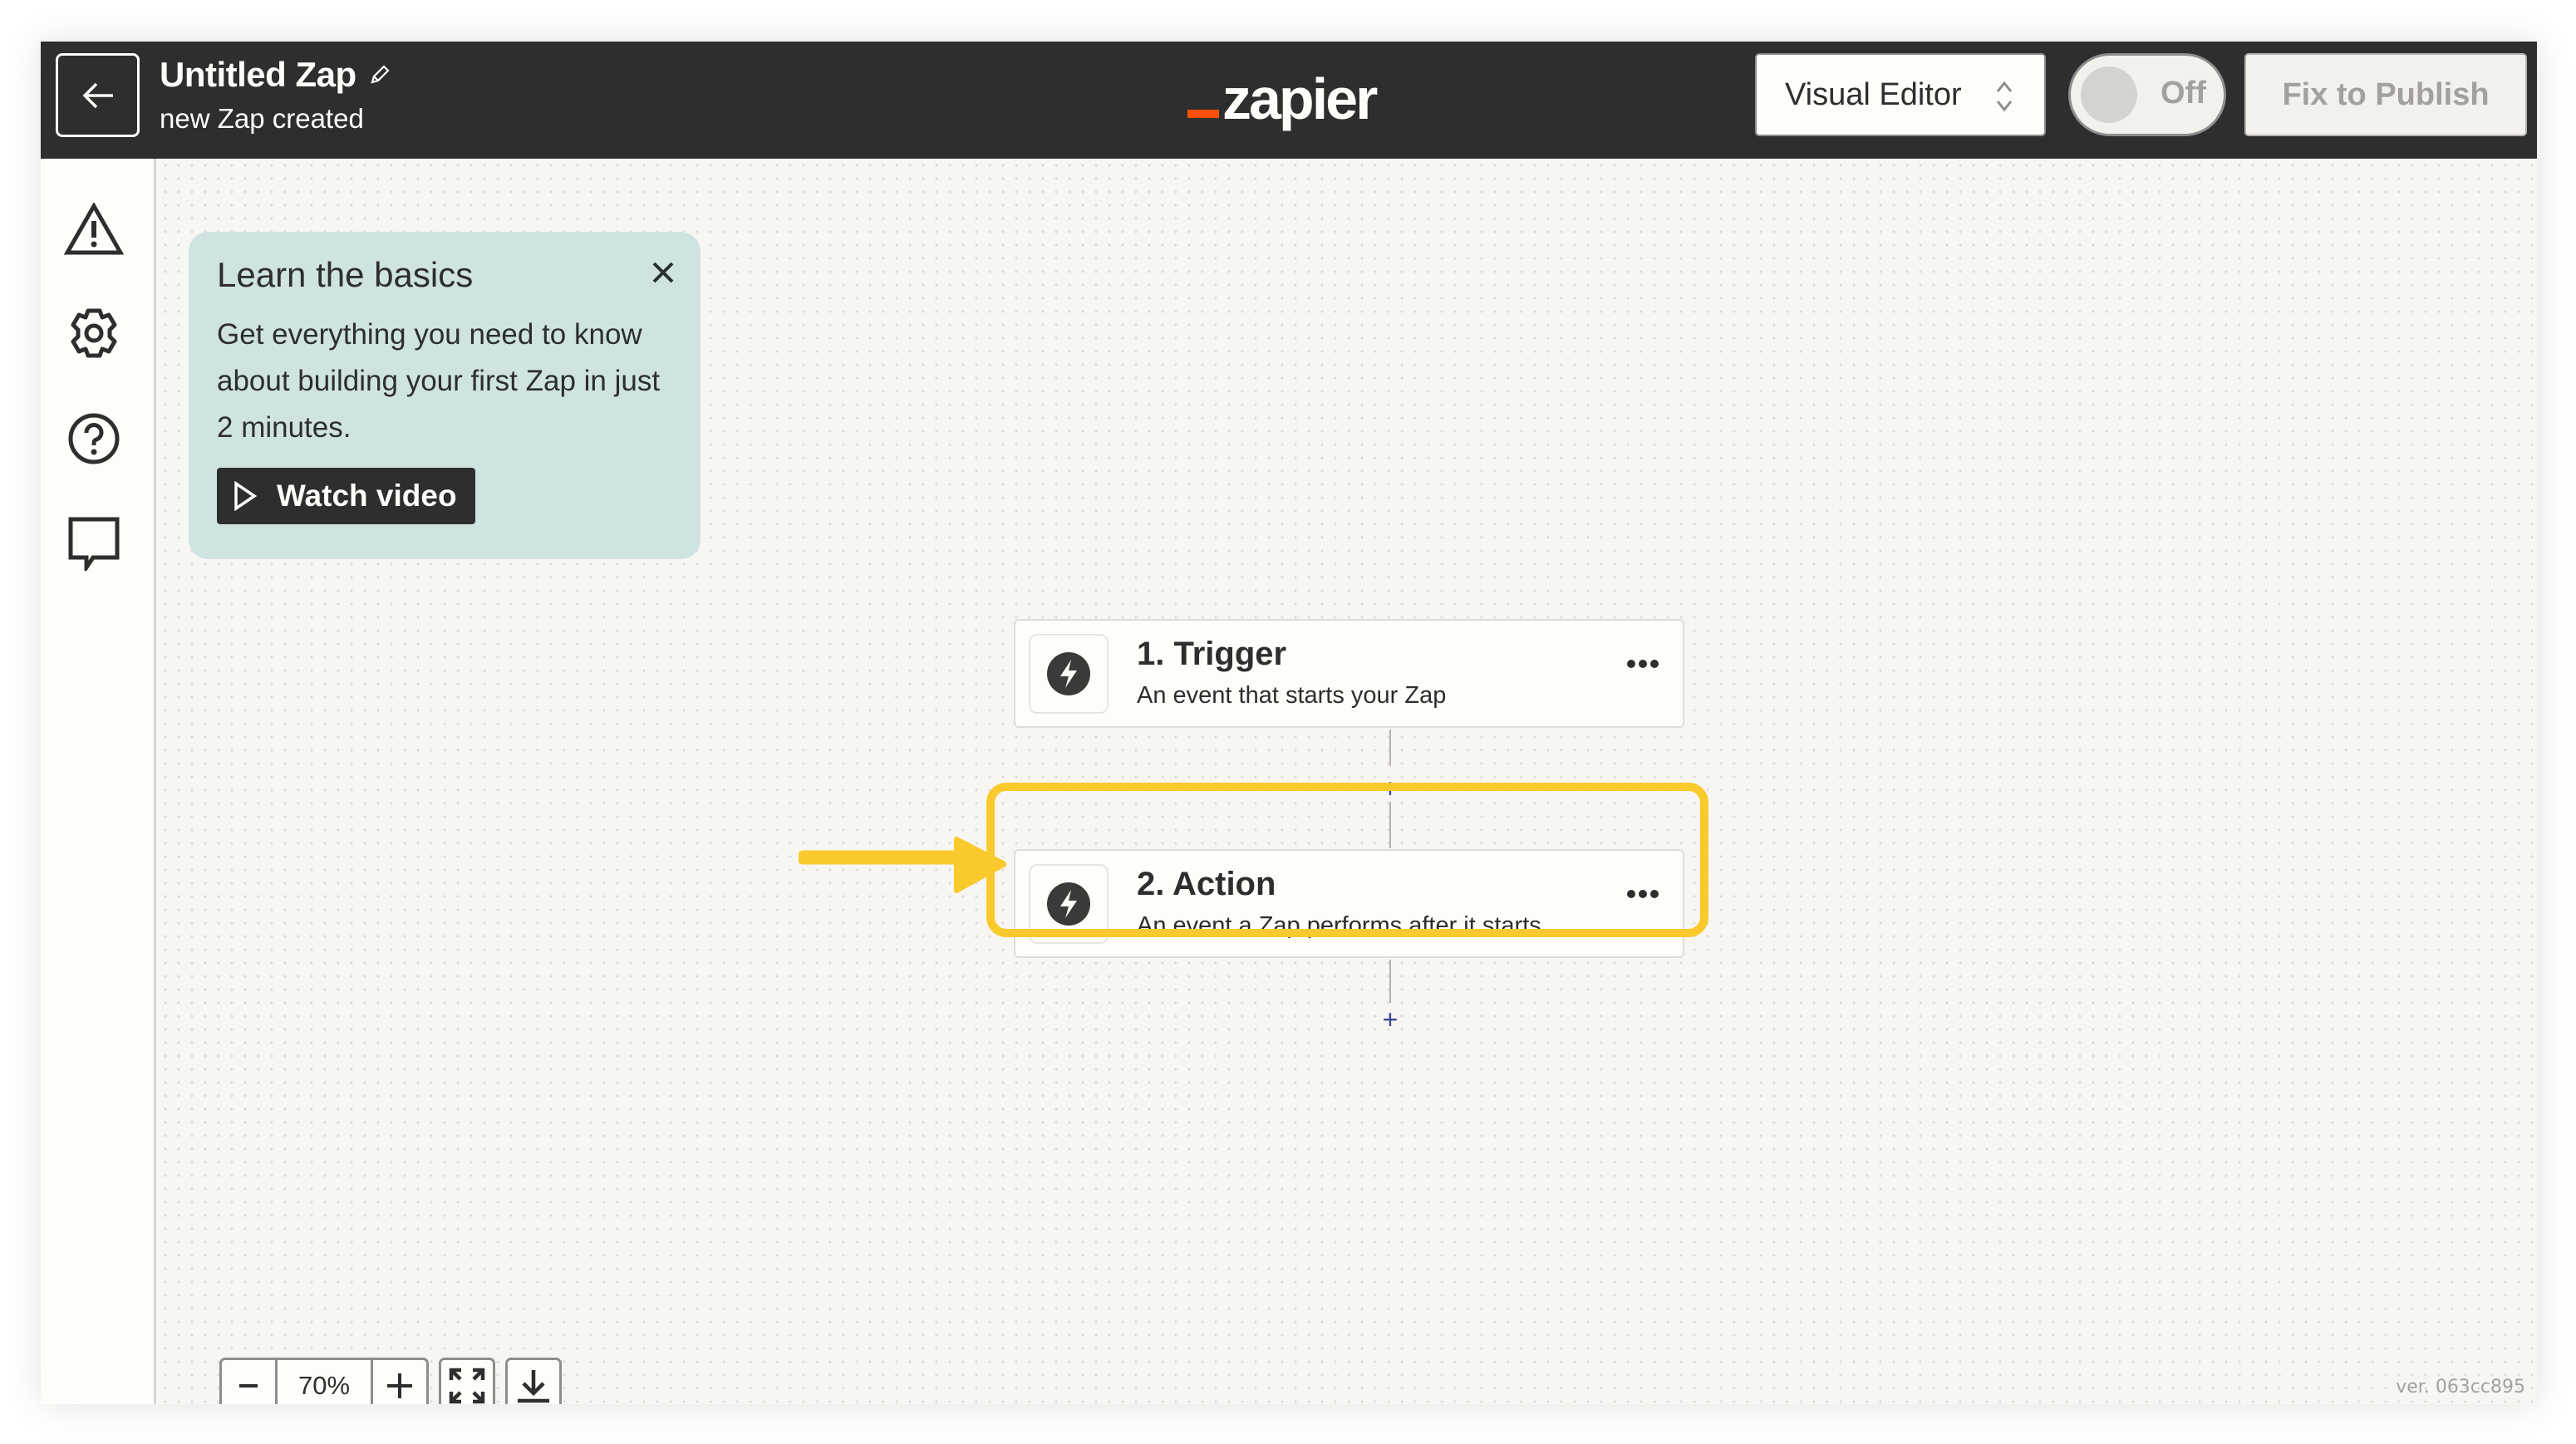 The image size is (2576, 1444). I want to click on zap-status: new Zap created, so click(262, 118).